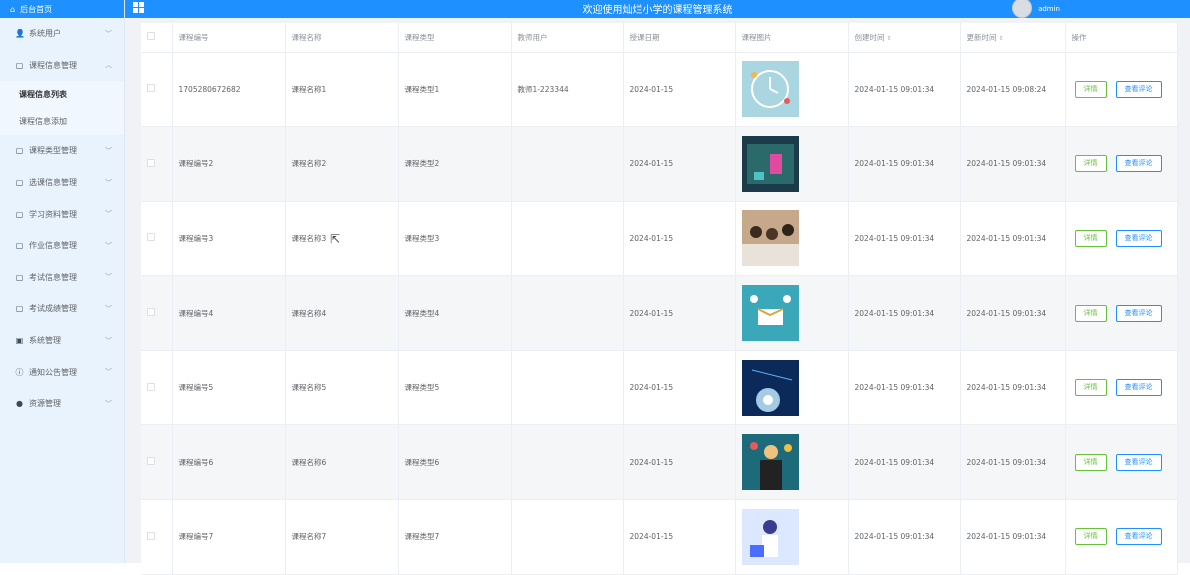  What do you see at coordinates (62, 151) in the screenshot?
I see `sidebar-item: ▢ 课程类型管理 ﹀` at bounding box center [62, 151].